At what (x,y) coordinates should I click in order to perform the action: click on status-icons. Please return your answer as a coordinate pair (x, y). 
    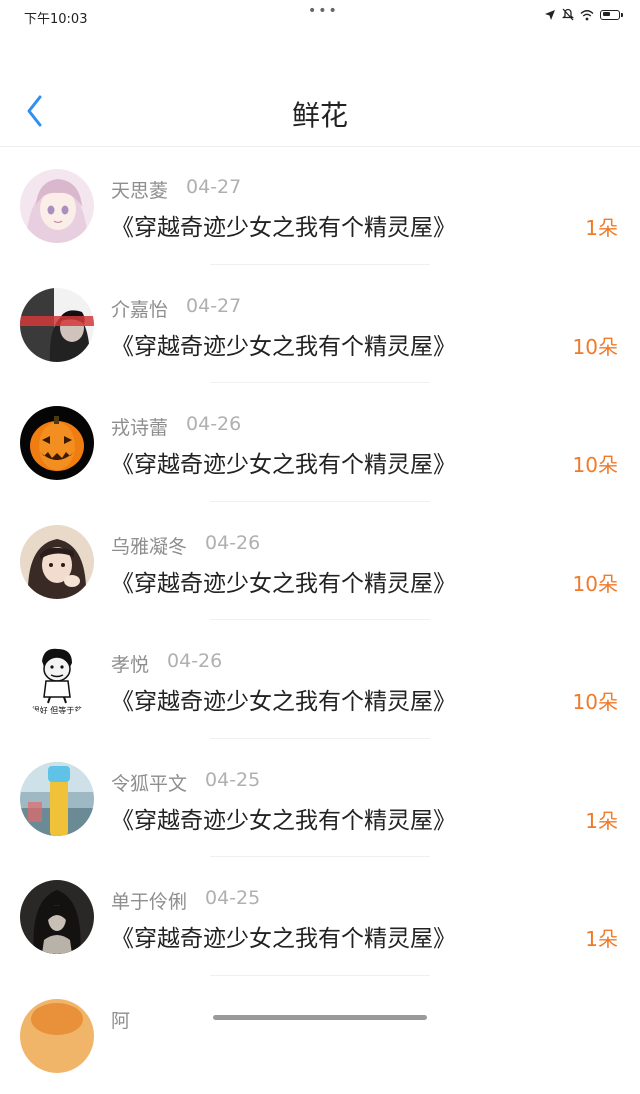
    Looking at the image, I should click on (582, 14).